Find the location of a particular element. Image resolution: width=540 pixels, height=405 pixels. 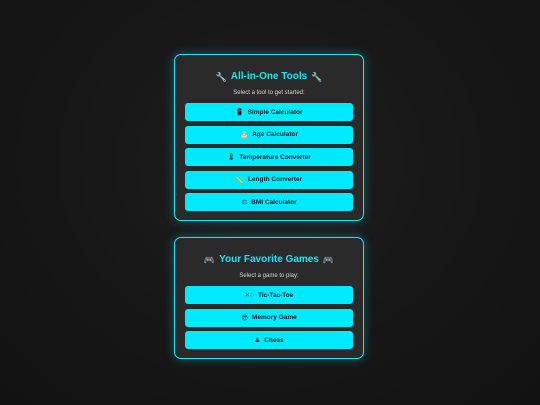

button-label: Tic-Tac-Toe is located at coordinates (275, 295).